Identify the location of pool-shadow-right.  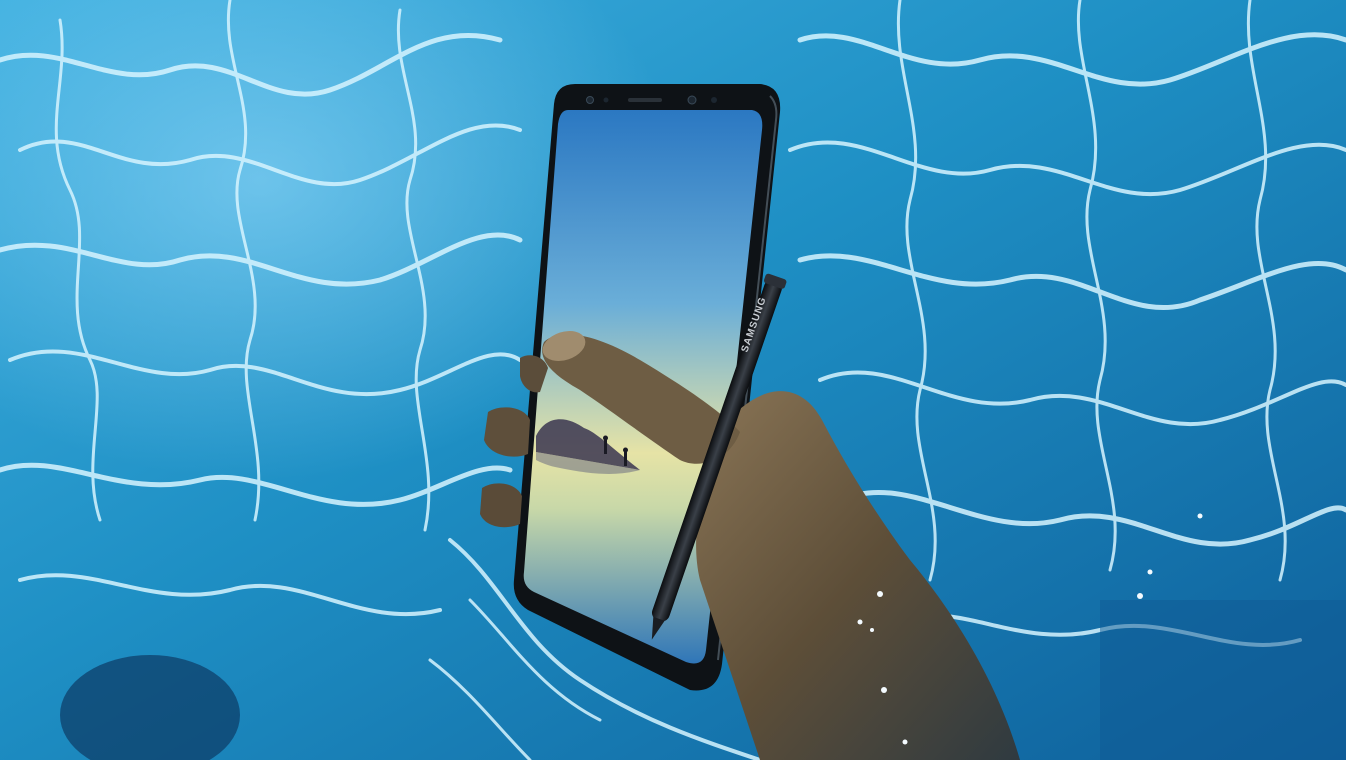
(1223, 680).